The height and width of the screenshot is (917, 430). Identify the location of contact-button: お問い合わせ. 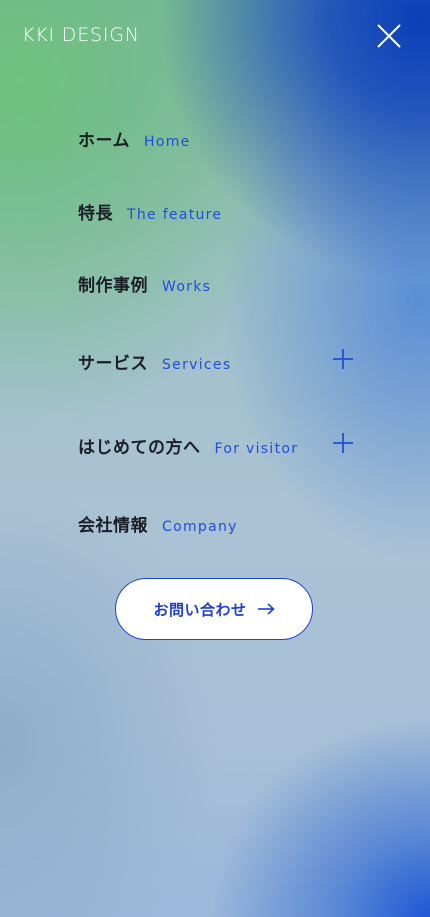
(214, 609).